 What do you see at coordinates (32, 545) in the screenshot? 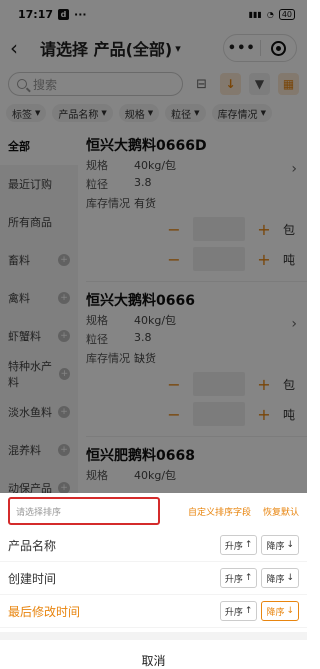
I see `sort-option-label: 产品名称` at bounding box center [32, 545].